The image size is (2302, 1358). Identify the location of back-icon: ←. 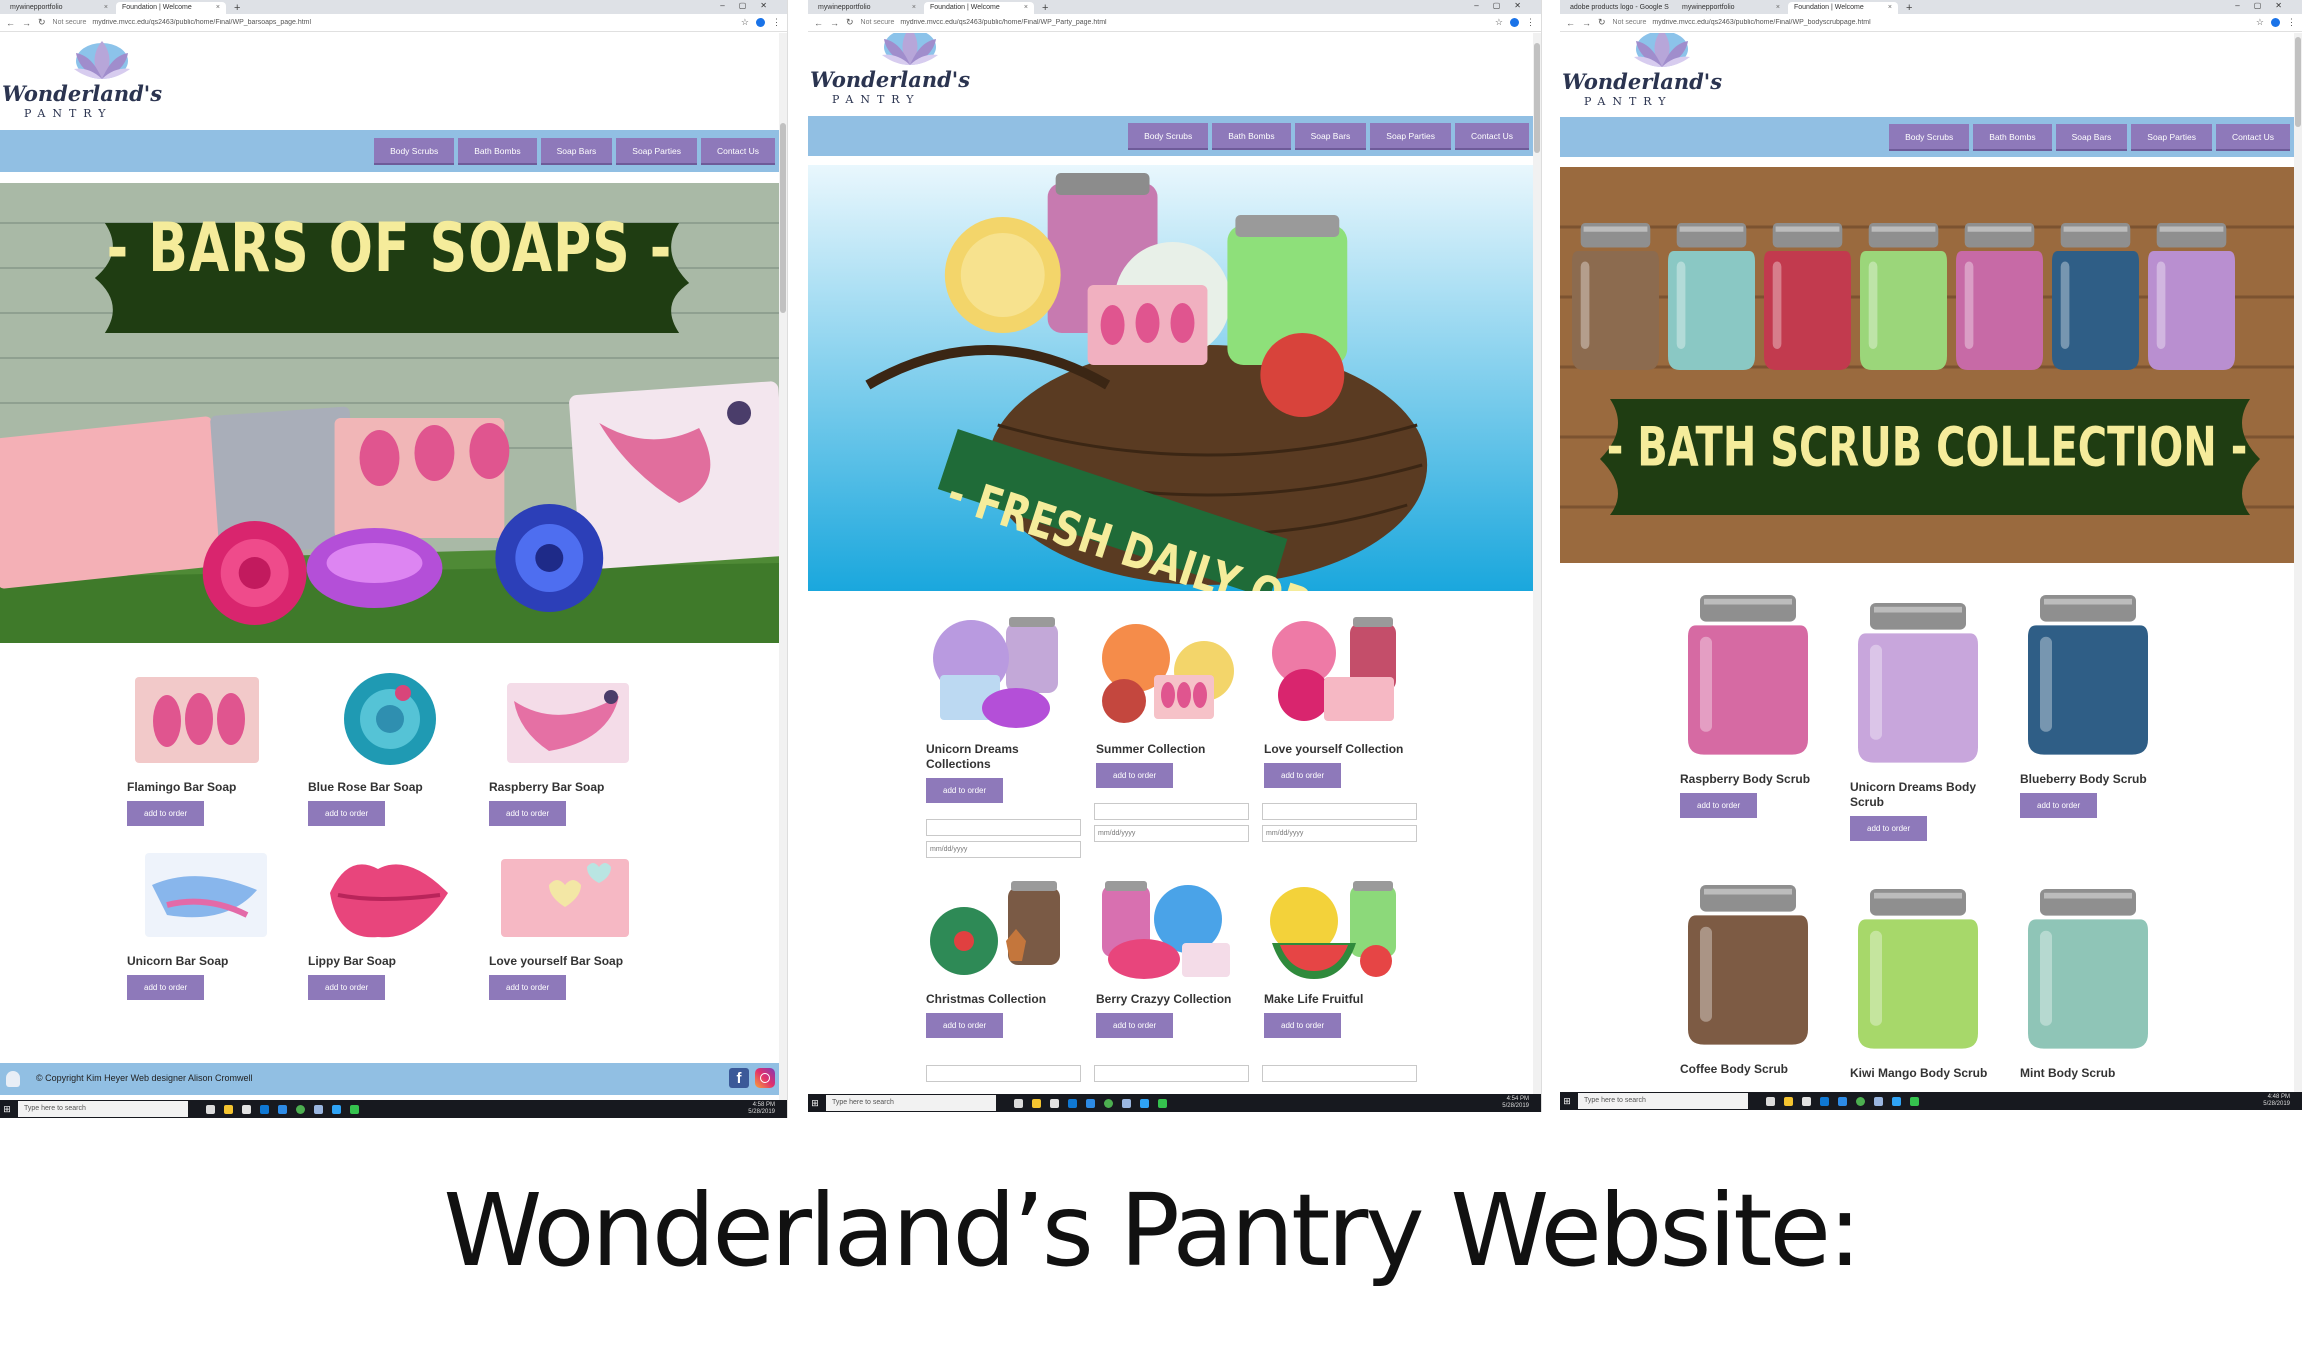
(1570, 23).